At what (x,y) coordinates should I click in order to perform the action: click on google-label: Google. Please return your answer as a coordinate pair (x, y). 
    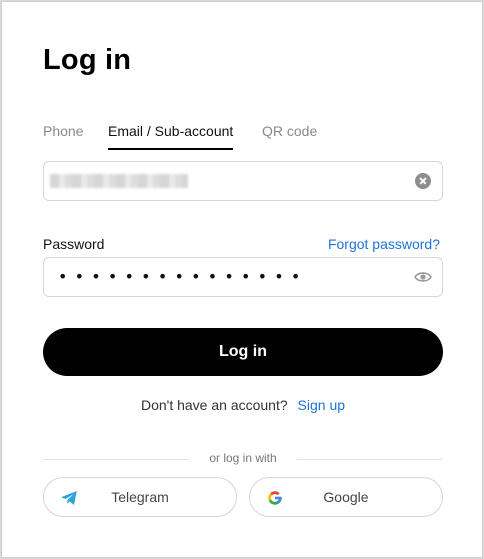
    Looking at the image, I should click on (346, 497).